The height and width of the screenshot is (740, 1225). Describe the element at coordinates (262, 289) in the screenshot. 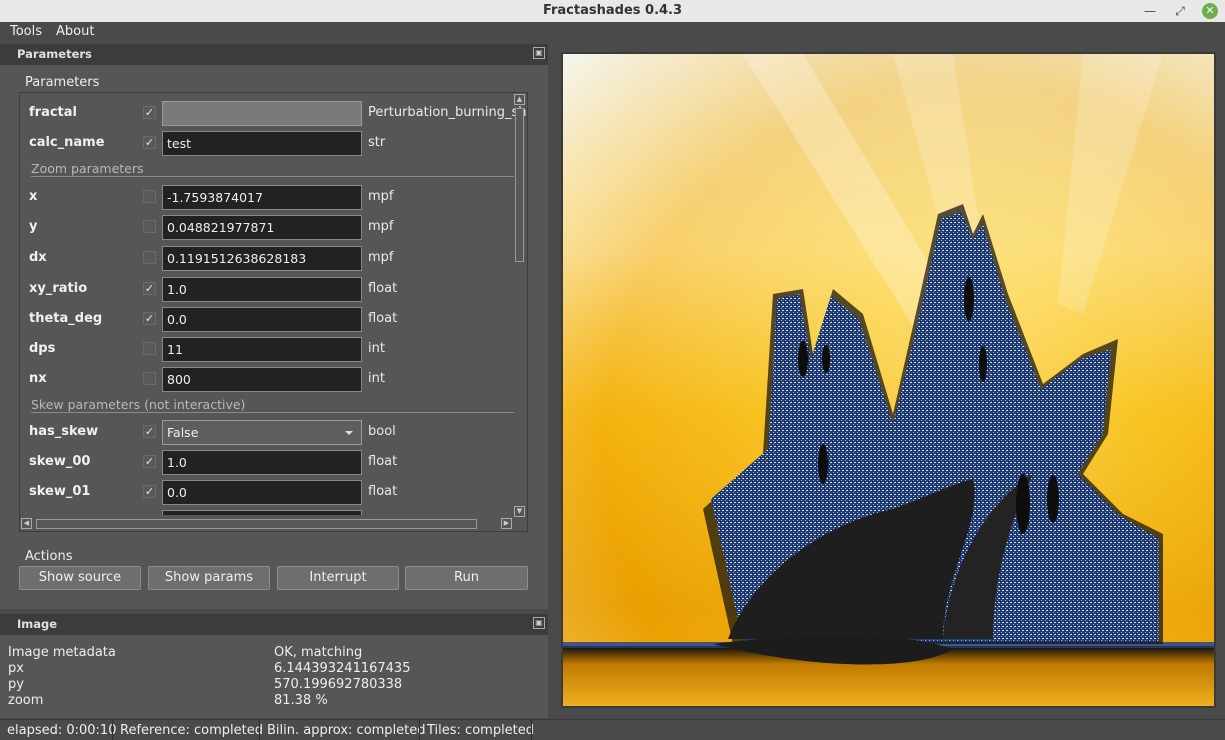

I see `xy-ratio-input: 1.0` at that location.